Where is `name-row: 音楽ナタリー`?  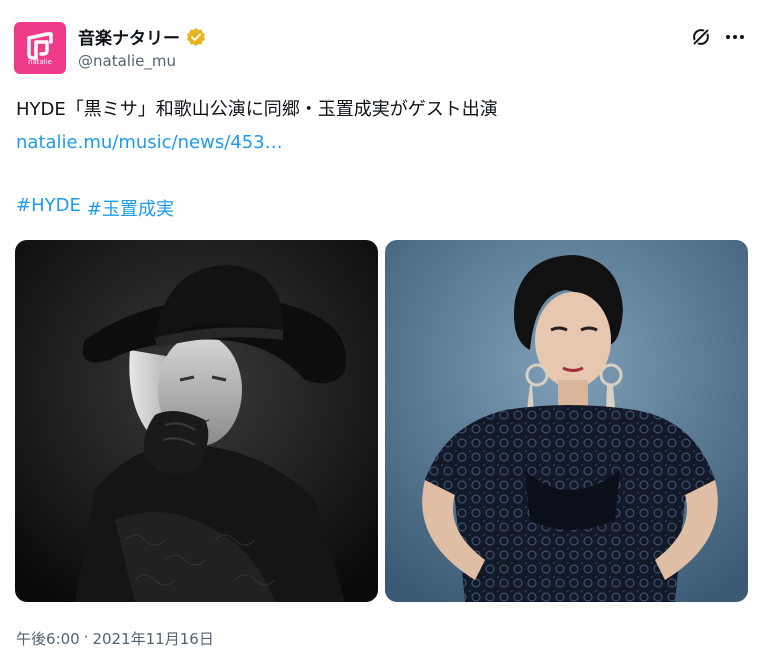 name-row: 音楽ナタリー is located at coordinates (142, 36).